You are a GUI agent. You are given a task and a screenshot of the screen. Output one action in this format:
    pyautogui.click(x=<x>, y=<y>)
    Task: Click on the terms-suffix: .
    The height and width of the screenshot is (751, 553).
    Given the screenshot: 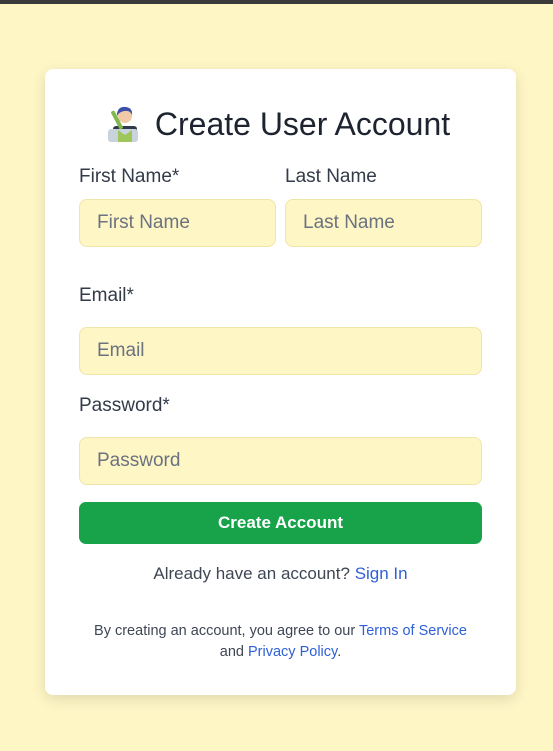 What is the action you would take?
    pyautogui.click(x=339, y=652)
    